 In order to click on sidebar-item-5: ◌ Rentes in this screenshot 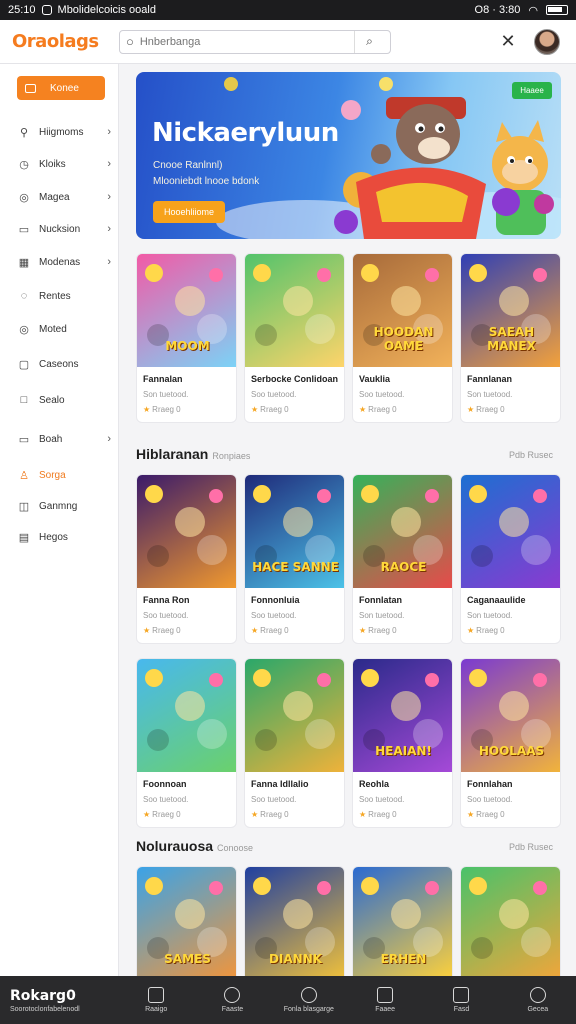, I will do `click(64, 296)`.